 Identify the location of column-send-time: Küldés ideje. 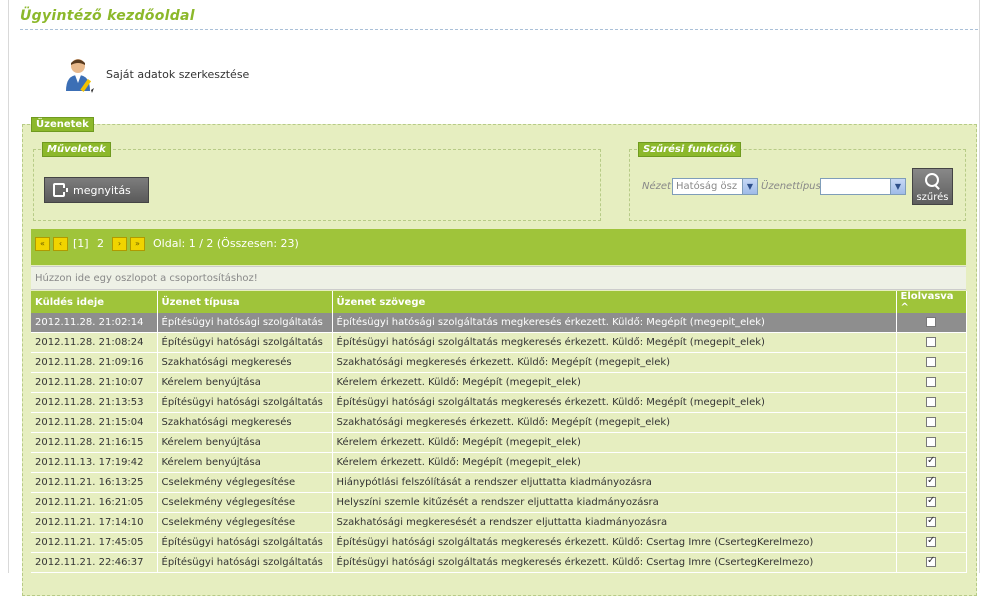
(94, 302).